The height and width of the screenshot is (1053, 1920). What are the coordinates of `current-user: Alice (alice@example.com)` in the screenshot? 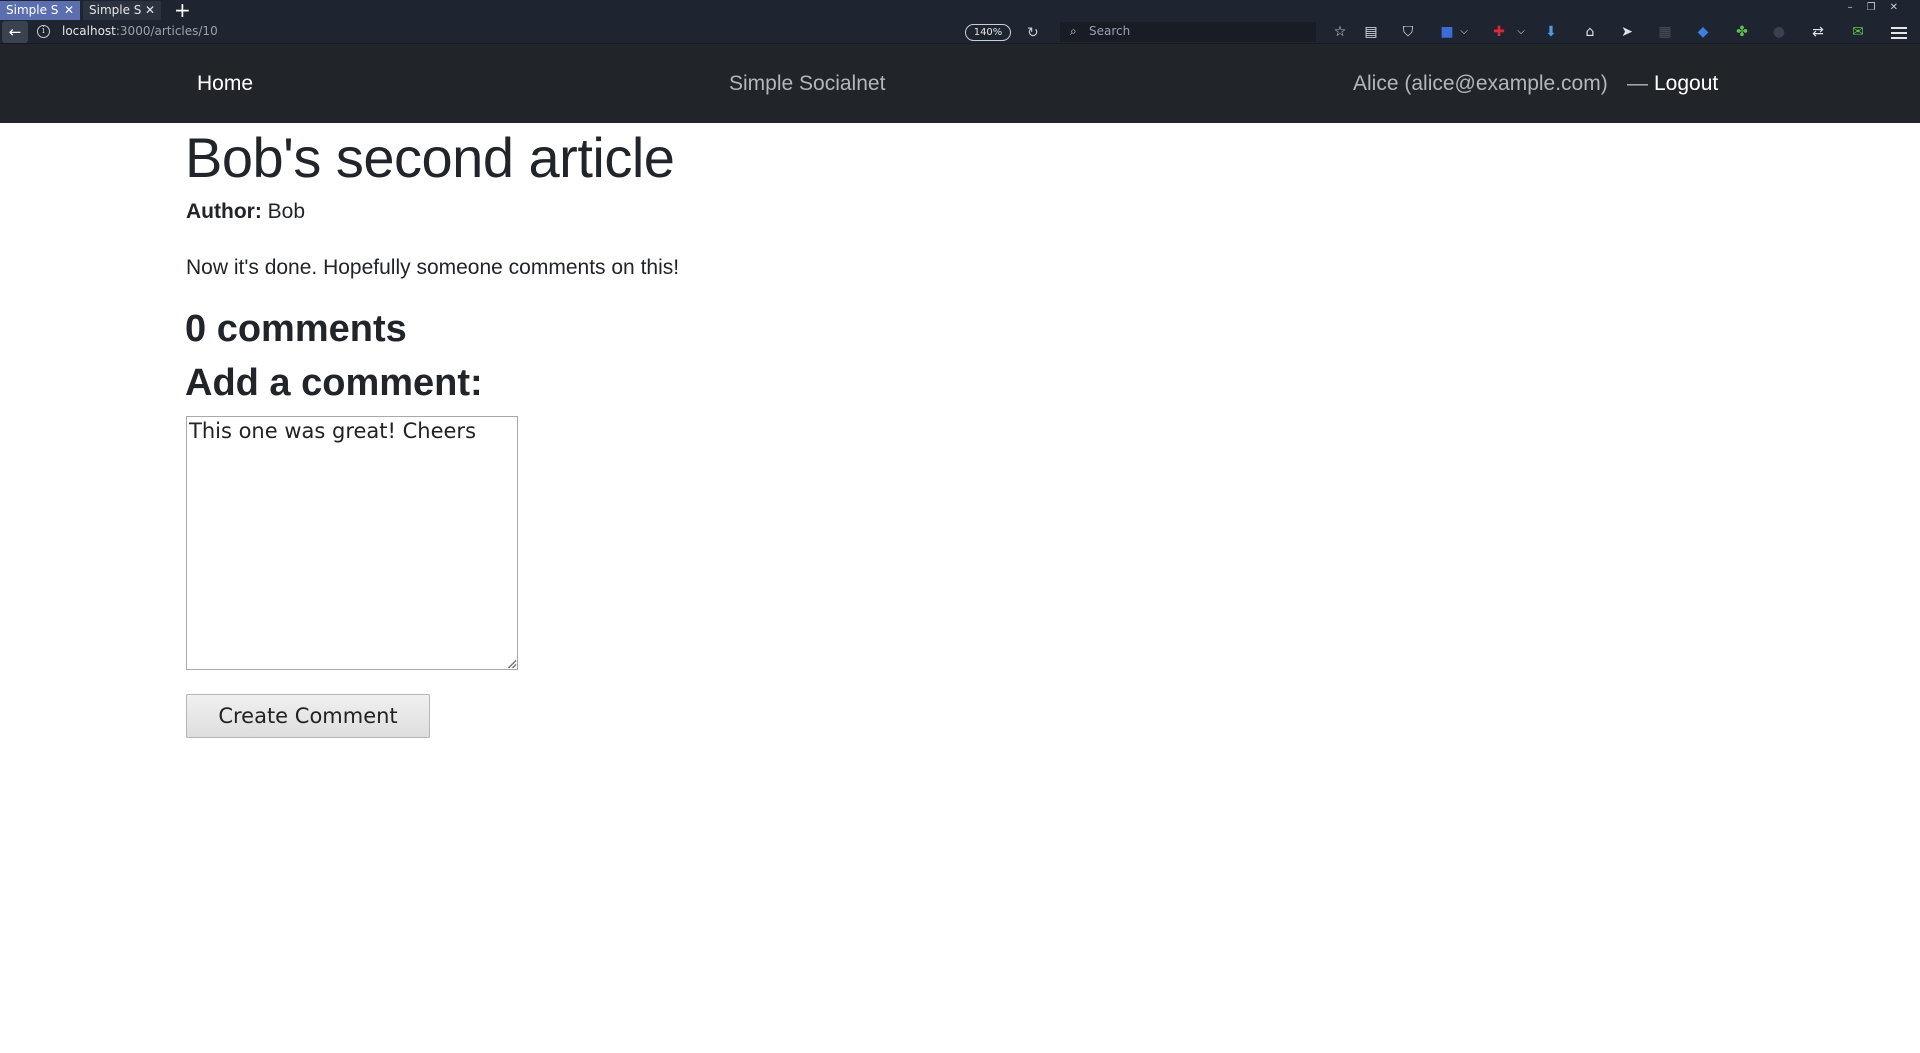 It's located at (1480, 83).